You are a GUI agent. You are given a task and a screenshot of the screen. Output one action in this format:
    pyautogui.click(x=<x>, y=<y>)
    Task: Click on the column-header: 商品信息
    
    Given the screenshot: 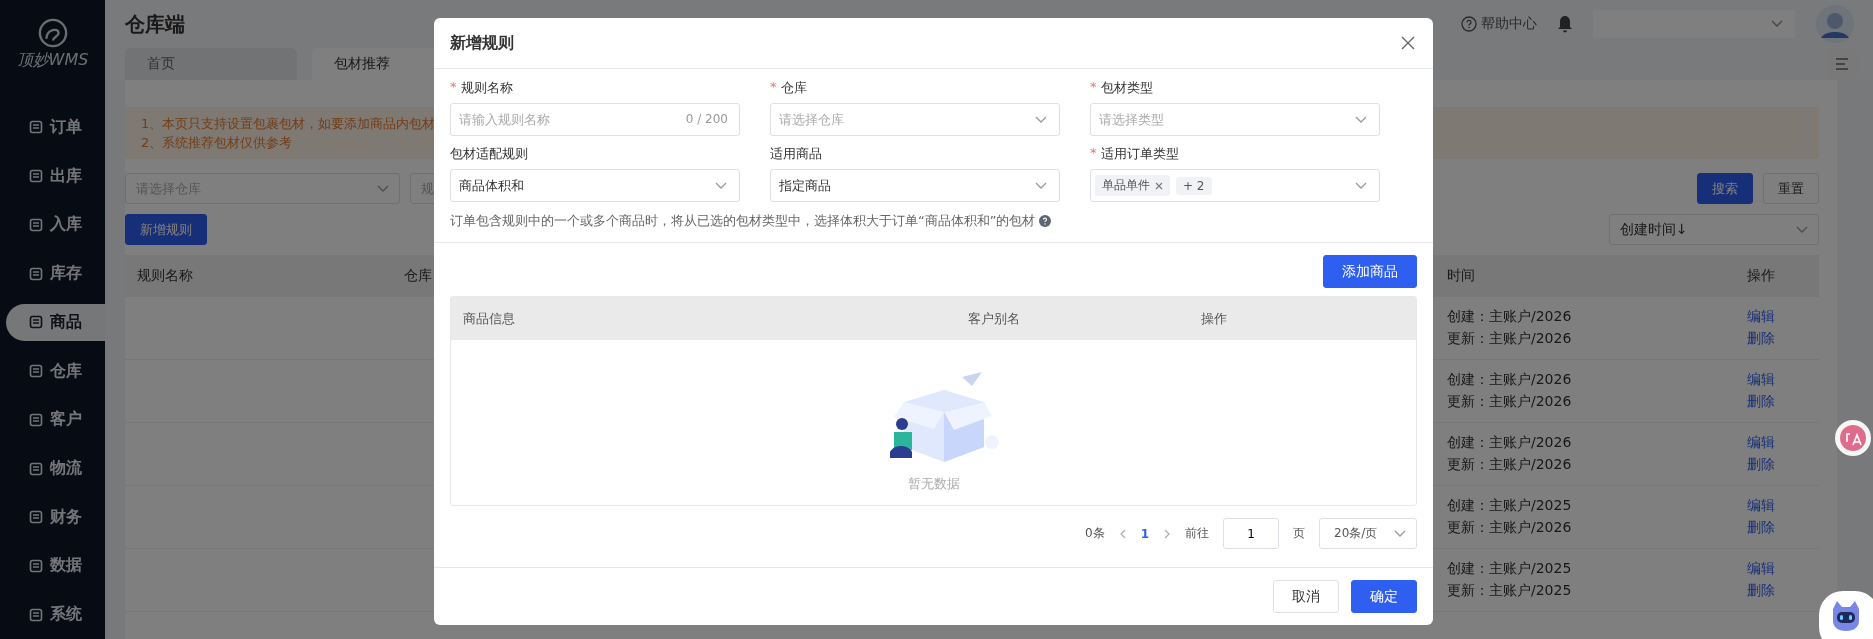 What is the action you would take?
    pyautogui.click(x=489, y=318)
    